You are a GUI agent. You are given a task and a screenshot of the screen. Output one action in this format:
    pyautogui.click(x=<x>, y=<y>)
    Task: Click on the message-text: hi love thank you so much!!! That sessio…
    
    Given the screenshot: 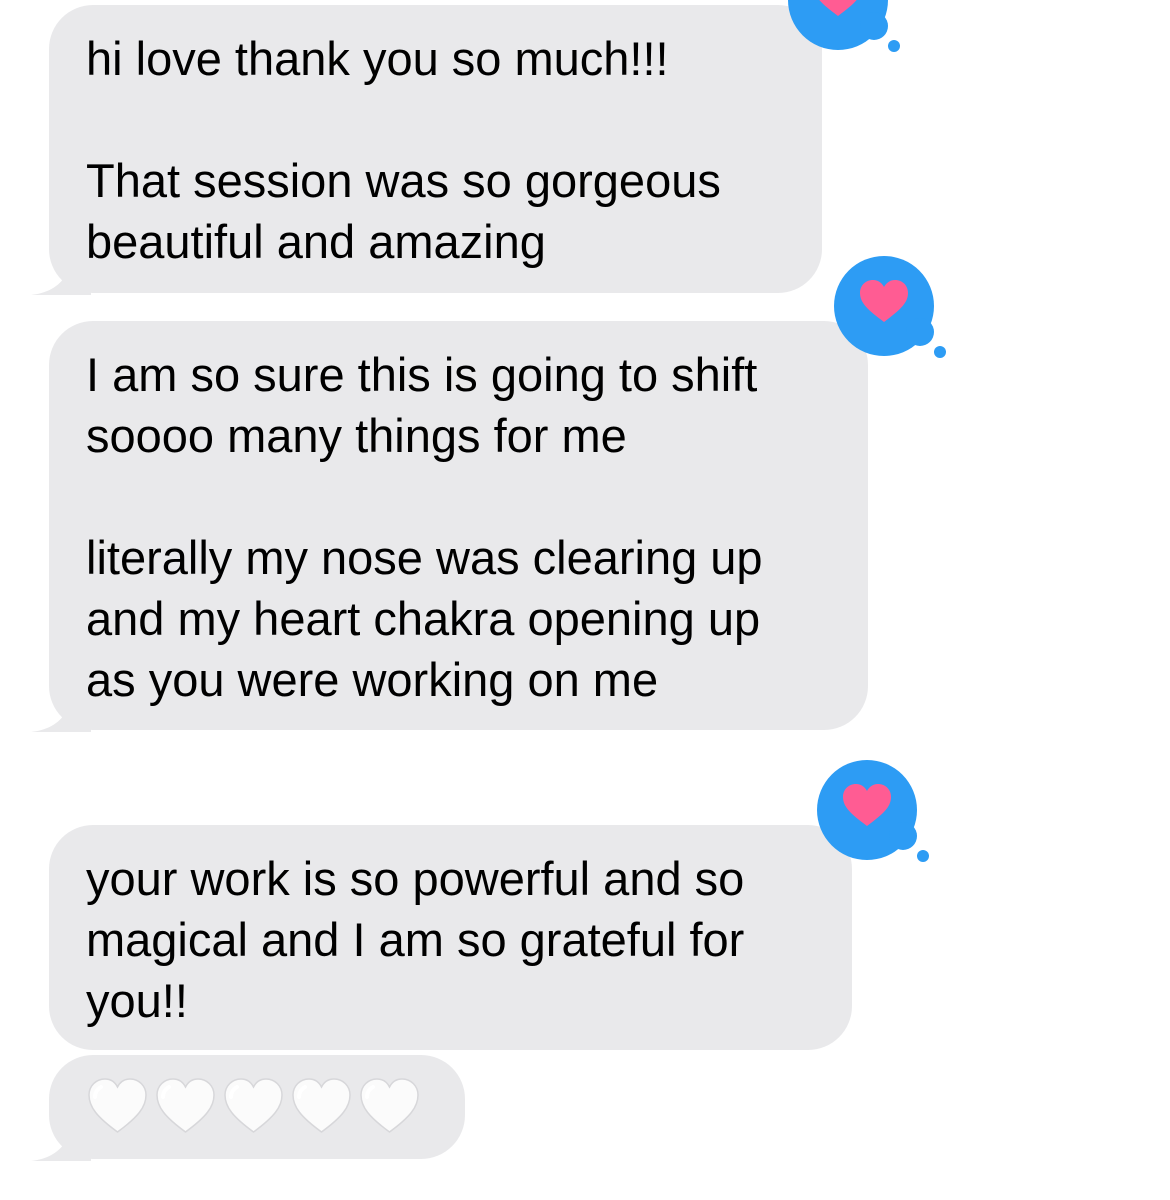 What is the action you would take?
    pyautogui.click(x=403, y=150)
    